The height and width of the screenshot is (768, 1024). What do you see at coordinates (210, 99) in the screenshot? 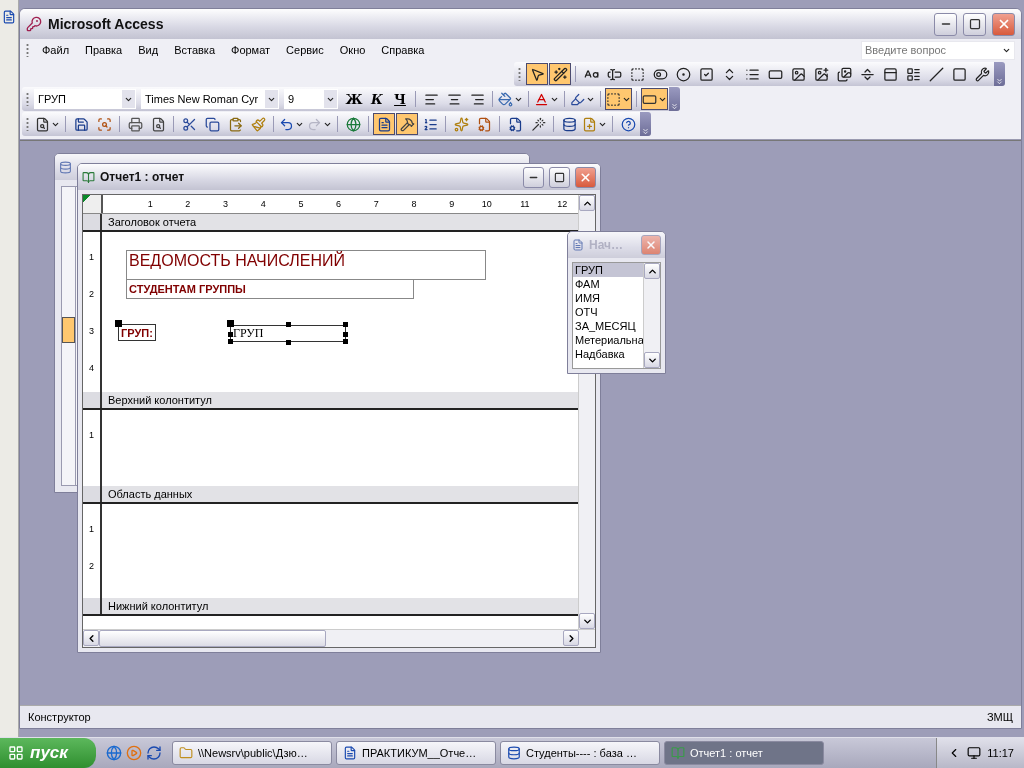
I see `font-combo: Times New Roman Cyr` at bounding box center [210, 99].